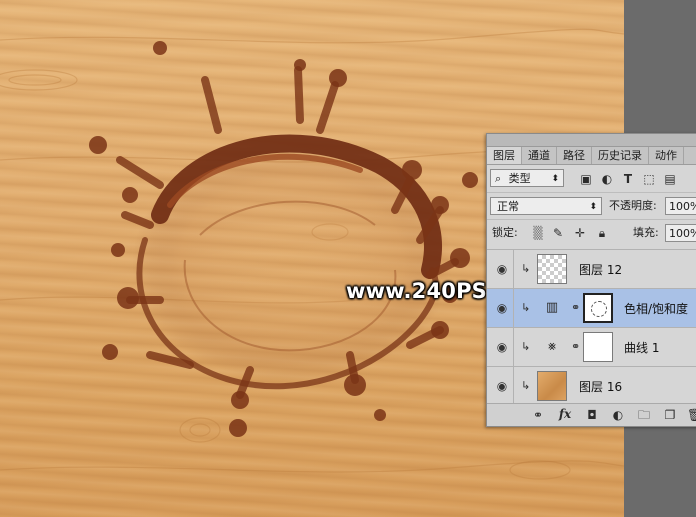  What do you see at coordinates (498, 178) in the screenshot?
I see `search-icon: ⌕` at bounding box center [498, 178].